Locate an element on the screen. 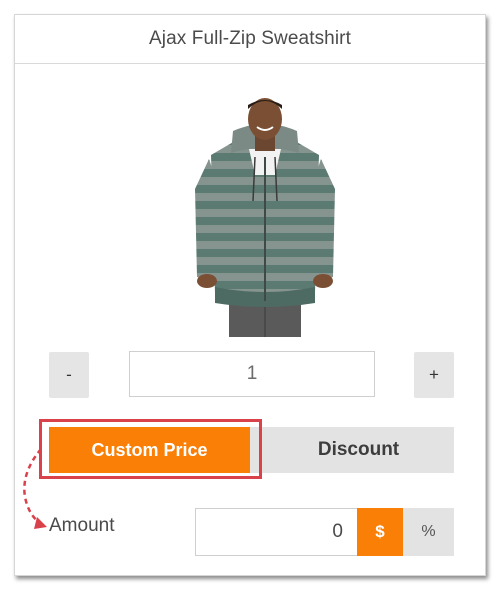 The height and width of the screenshot is (590, 502). tab-custom-price: Custom Price is located at coordinates (149, 450).